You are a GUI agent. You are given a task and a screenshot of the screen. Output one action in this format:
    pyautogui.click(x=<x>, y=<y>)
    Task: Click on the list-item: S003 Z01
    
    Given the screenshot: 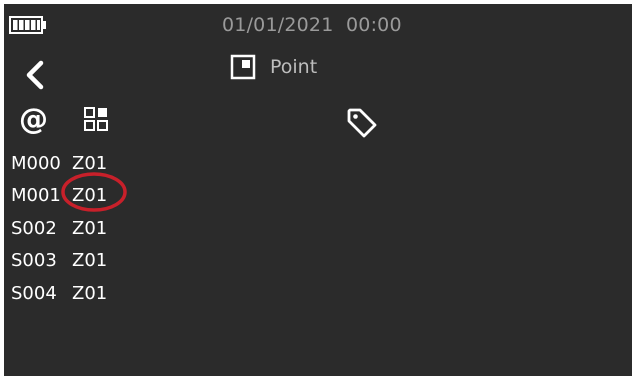 What is the action you would take?
    pyautogui.click(x=61, y=261)
    